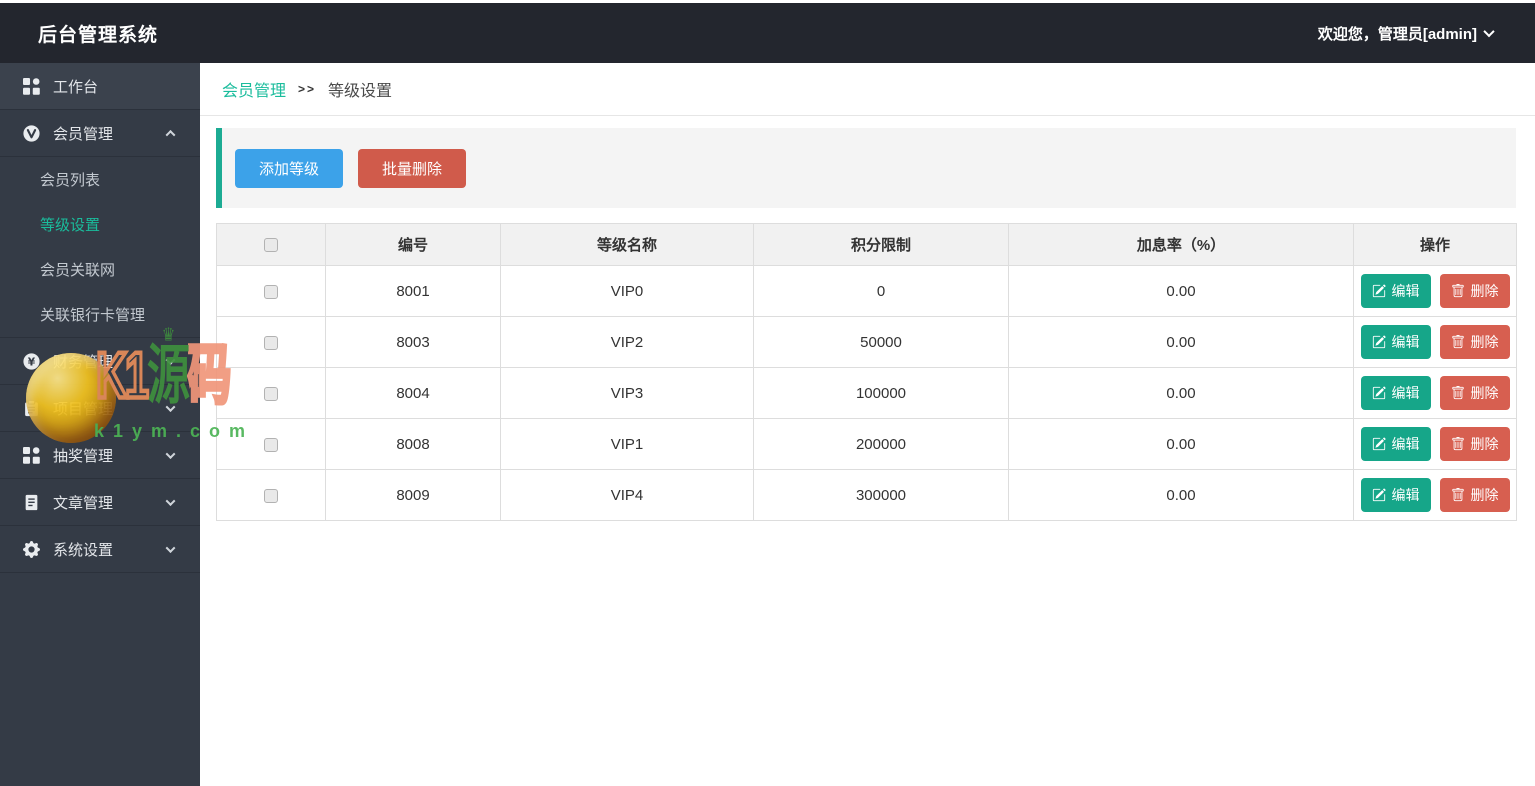  What do you see at coordinates (1435, 244) in the screenshot?
I see `column-header: 操作` at bounding box center [1435, 244].